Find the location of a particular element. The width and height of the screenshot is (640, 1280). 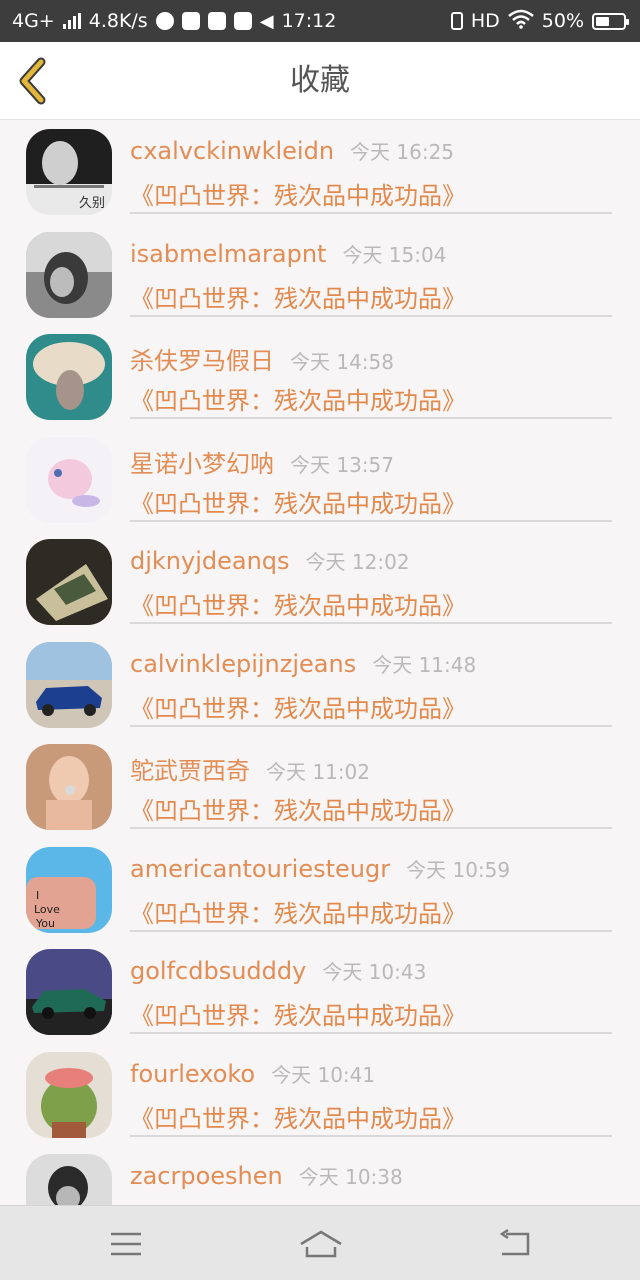

favorite-item: 杀伕罗马假日 今天 14:58 《凹凸世界：残次品中成功品》 is located at coordinates (320, 376).